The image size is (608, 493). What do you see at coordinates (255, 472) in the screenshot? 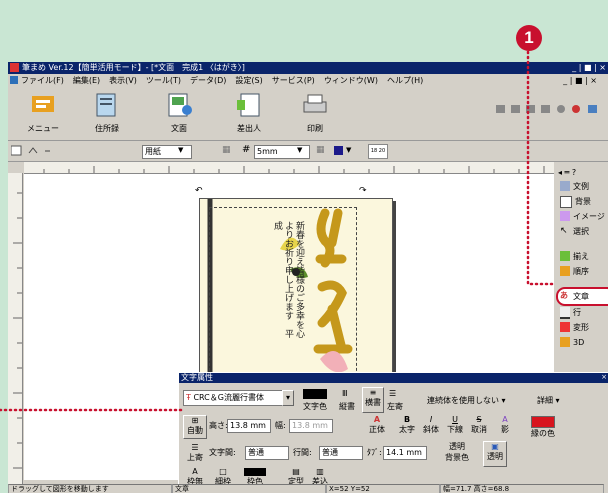
I see `frame-color-swatch` at bounding box center [255, 472].